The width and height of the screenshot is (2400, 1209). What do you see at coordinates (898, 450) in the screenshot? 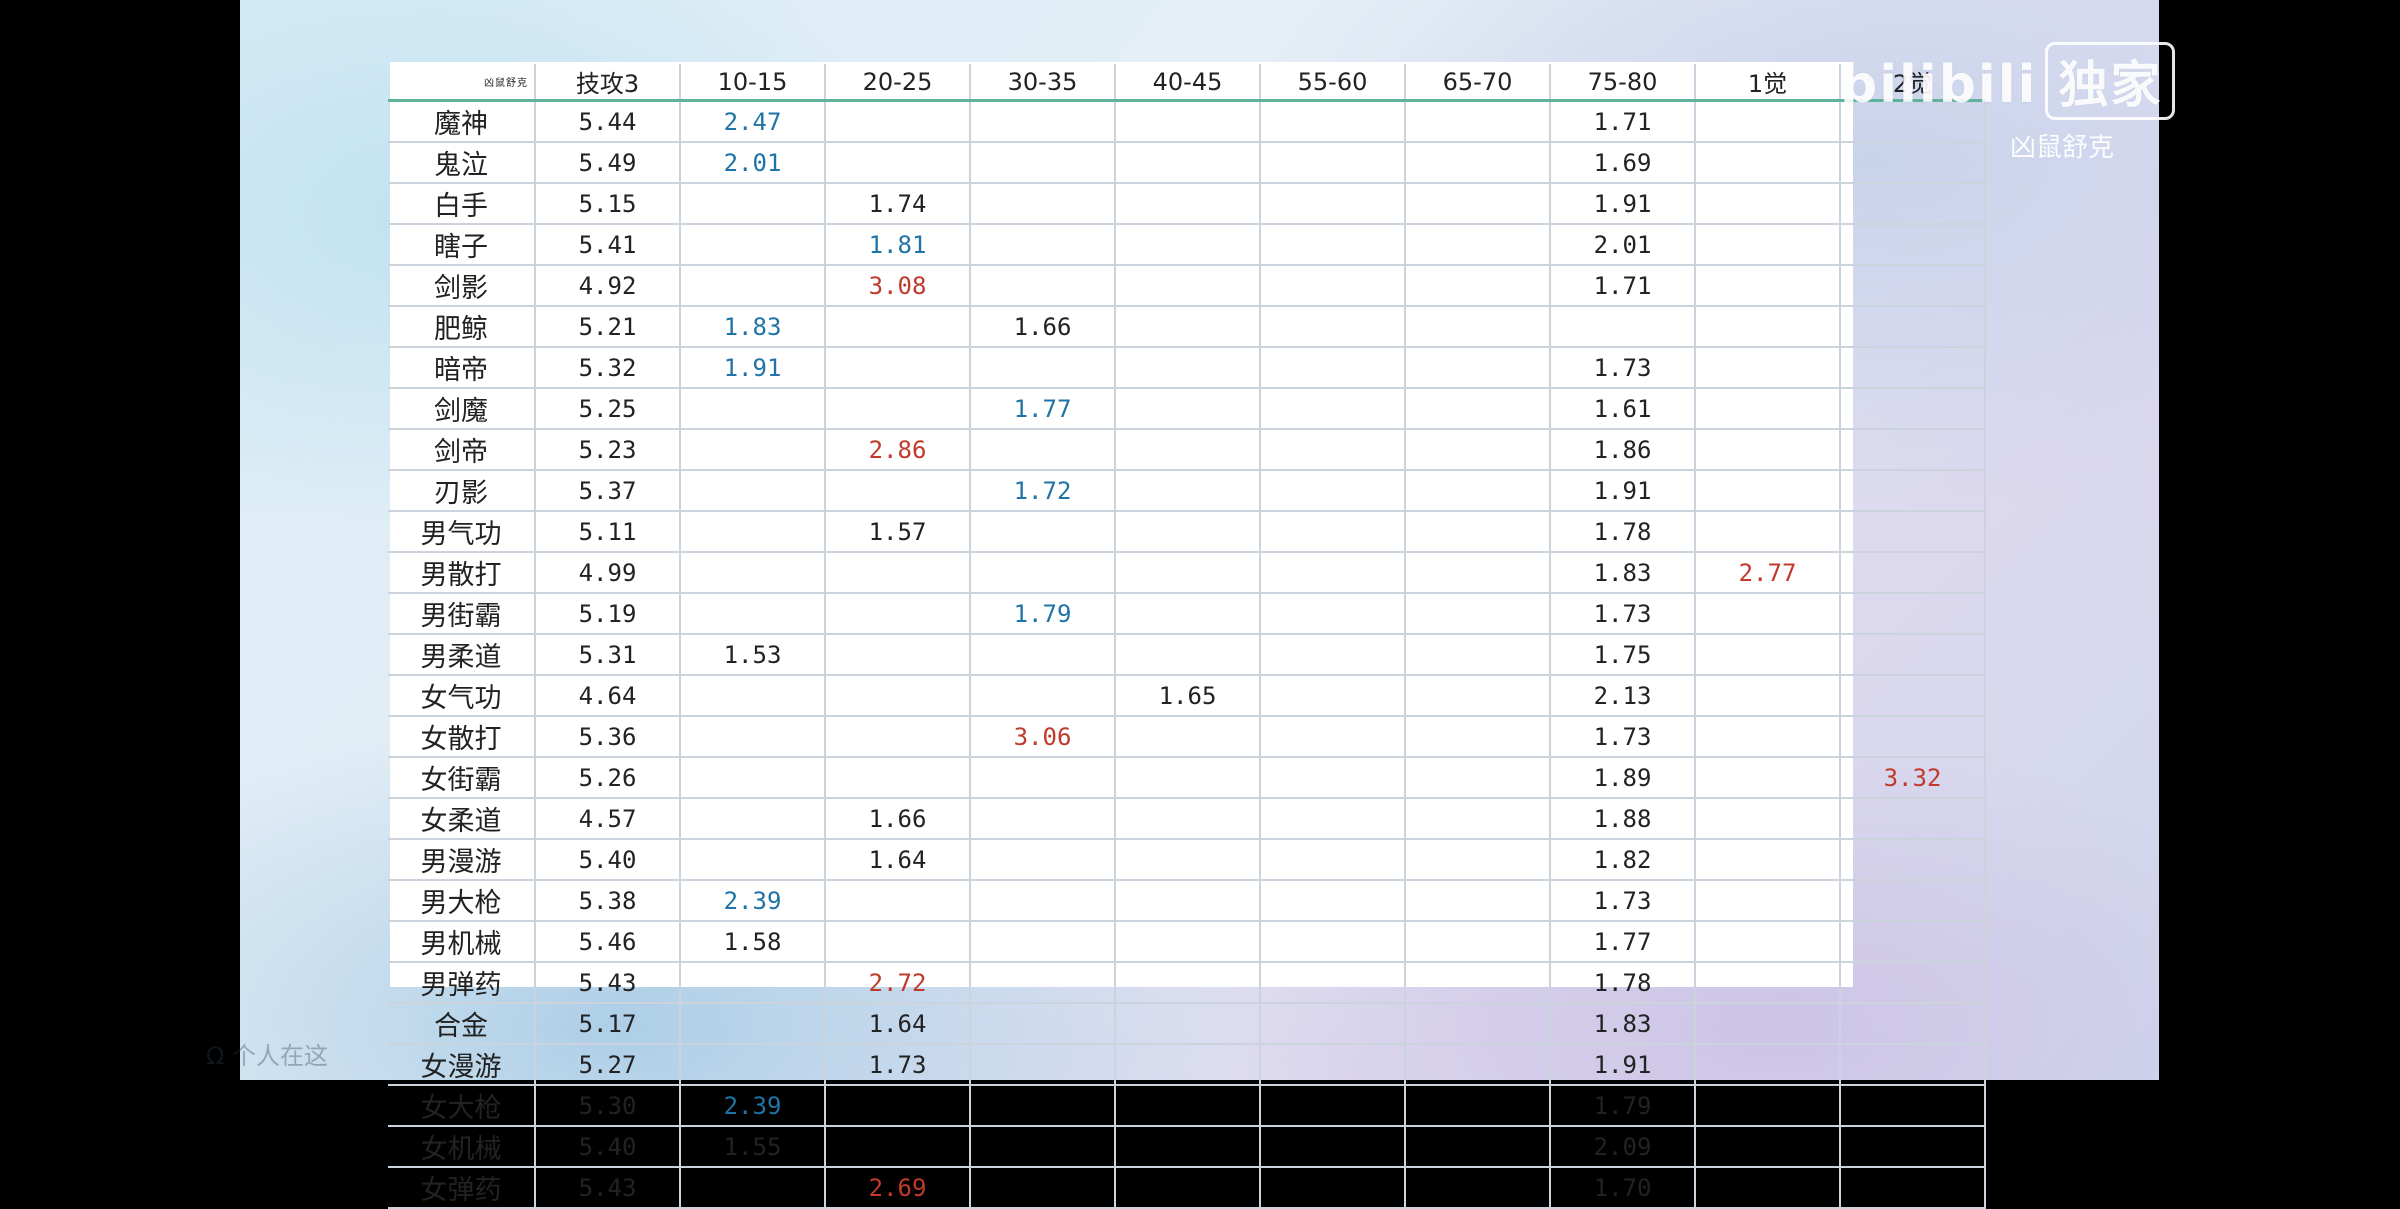
I see `value-cell: 2.86` at bounding box center [898, 450].